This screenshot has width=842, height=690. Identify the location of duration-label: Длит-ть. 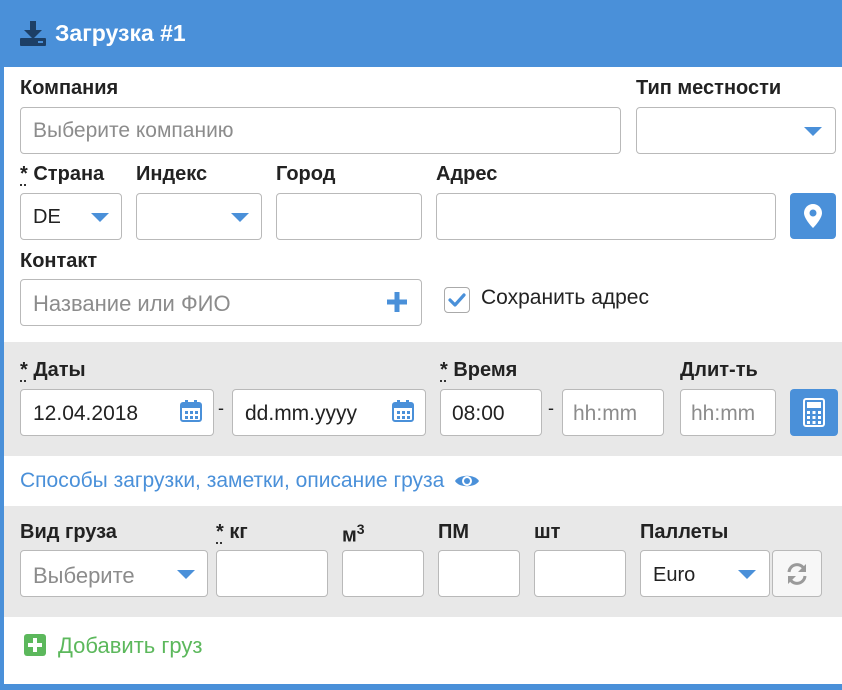
(719, 370).